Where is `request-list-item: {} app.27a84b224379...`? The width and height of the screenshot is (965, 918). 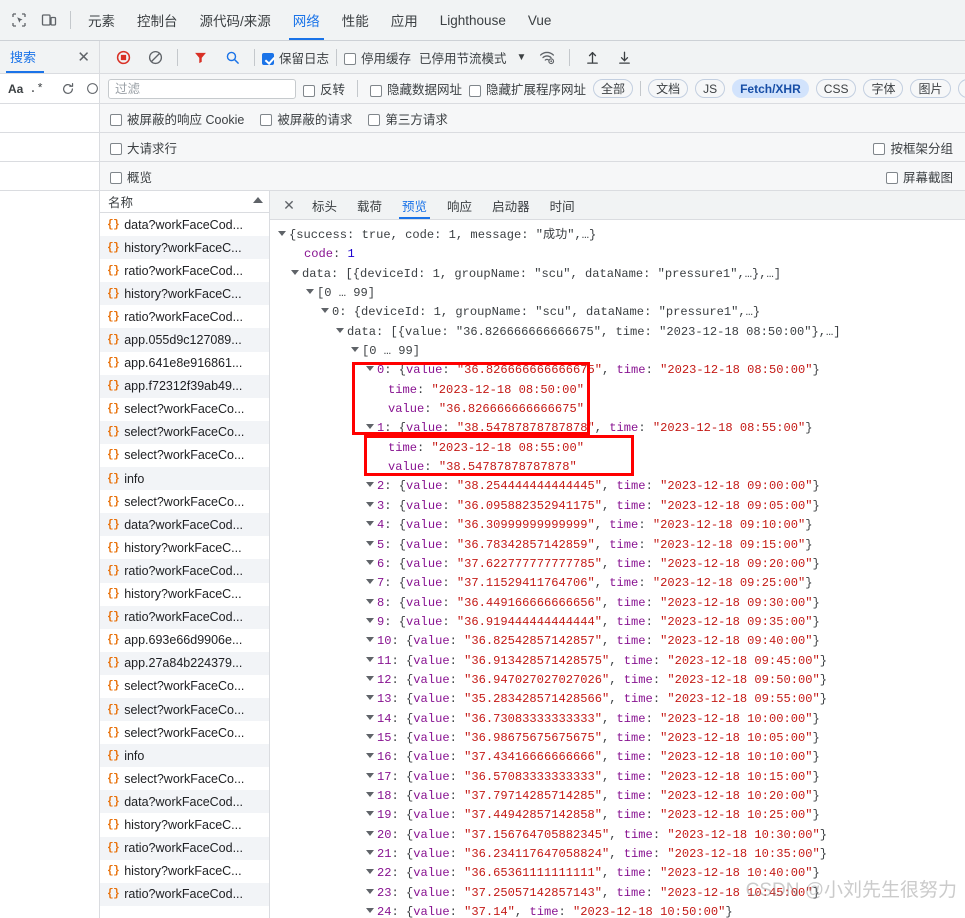
request-list-item: {} app.27a84b224379... is located at coordinates (184, 663).